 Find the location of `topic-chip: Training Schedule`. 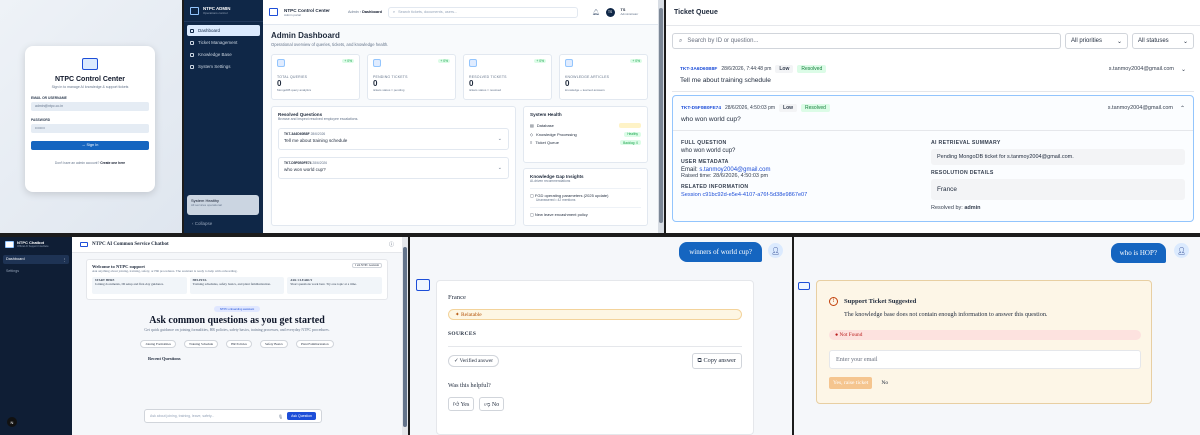

topic-chip: Training Schedule is located at coordinates (201, 344).